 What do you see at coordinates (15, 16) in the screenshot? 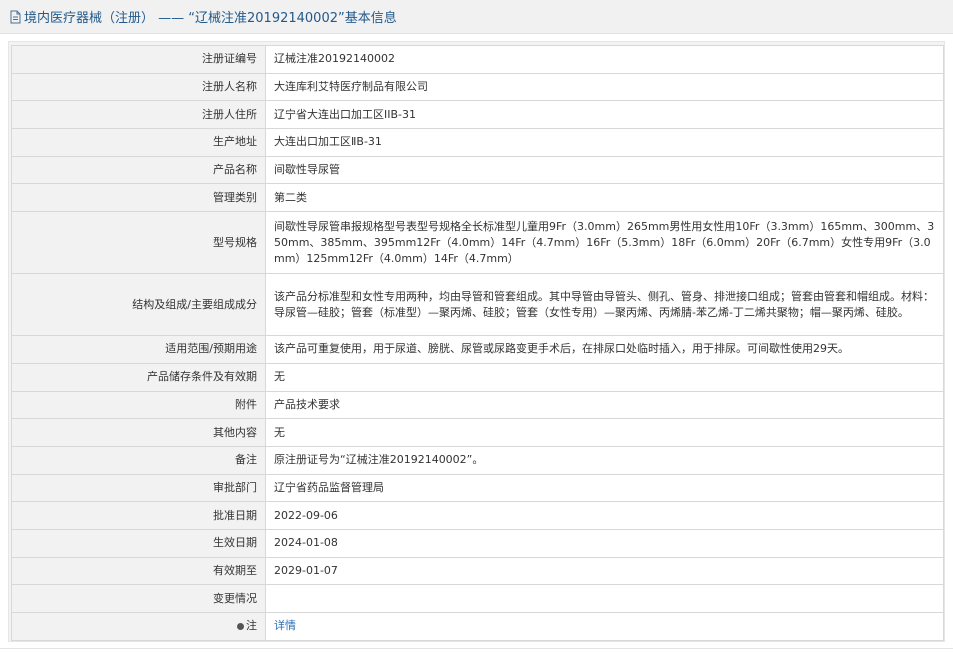
I see `document-icon` at bounding box center [15, 16].